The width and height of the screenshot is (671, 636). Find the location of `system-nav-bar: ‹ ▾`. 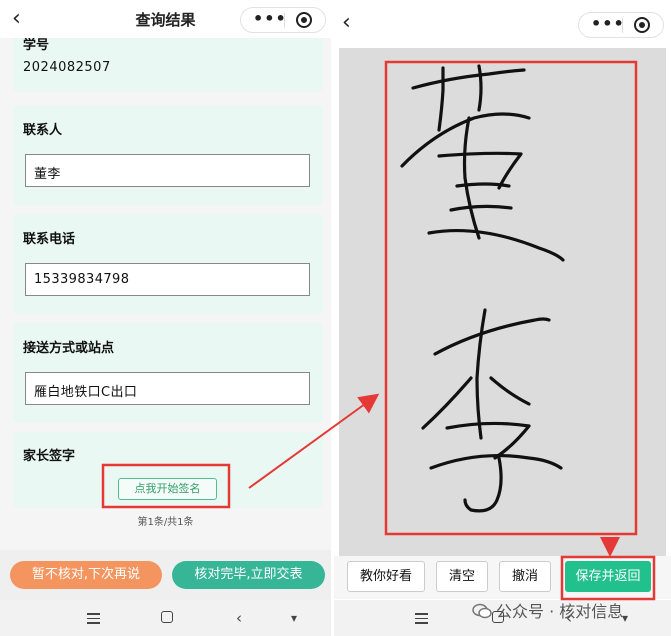

system-nav-bar: ‹ ▾ is located at coordinates (165, 618).